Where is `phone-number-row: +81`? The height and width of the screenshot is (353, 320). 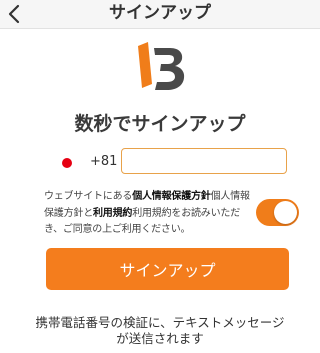
phone-number-row: +81 is located at coordinates (160, 163).